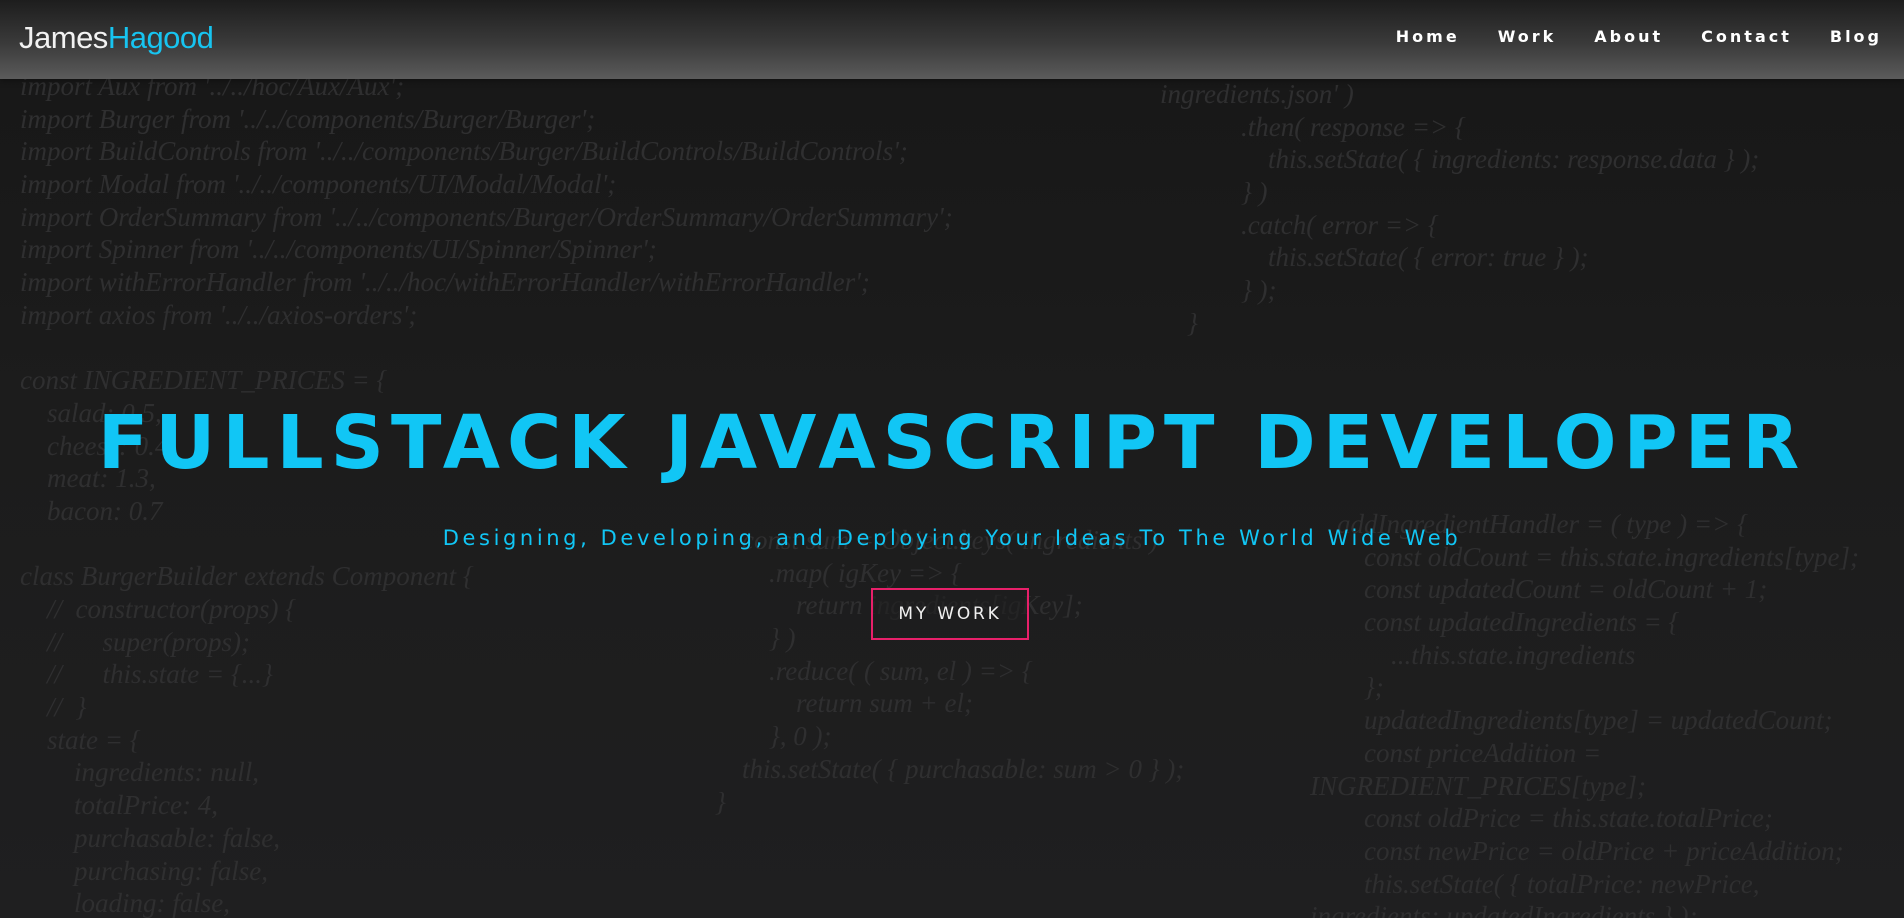  I want to click on code-line: purchasable: false,, so click(150, 837).